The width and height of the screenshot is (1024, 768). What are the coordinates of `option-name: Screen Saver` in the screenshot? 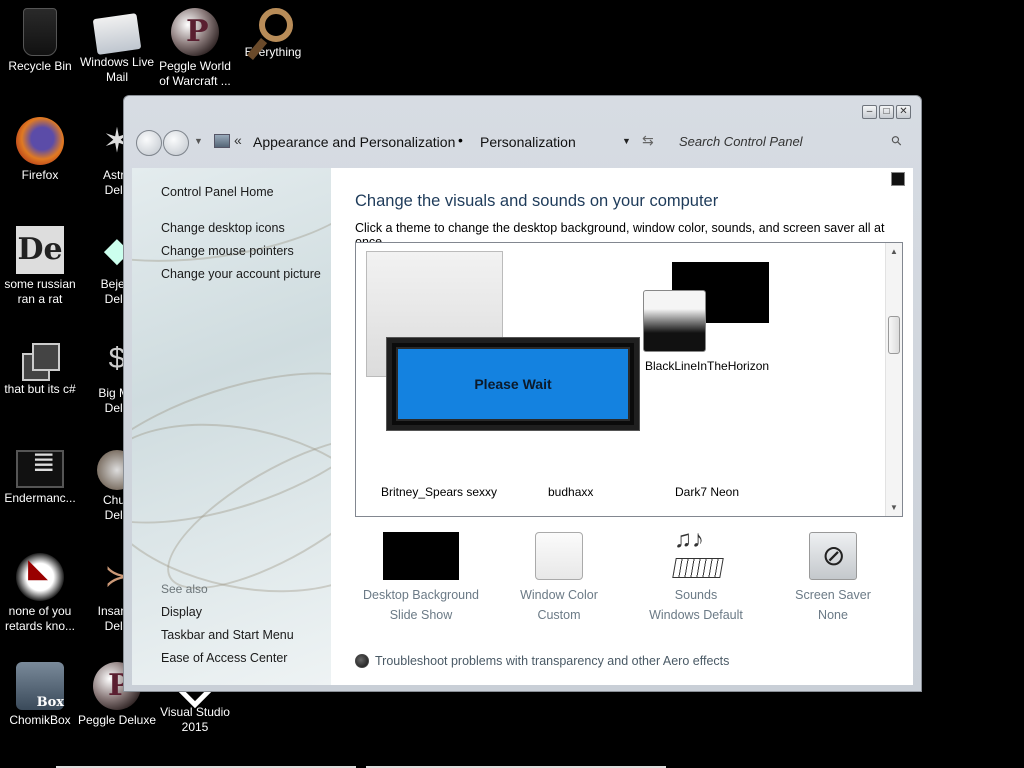 It's located at (833, 595).